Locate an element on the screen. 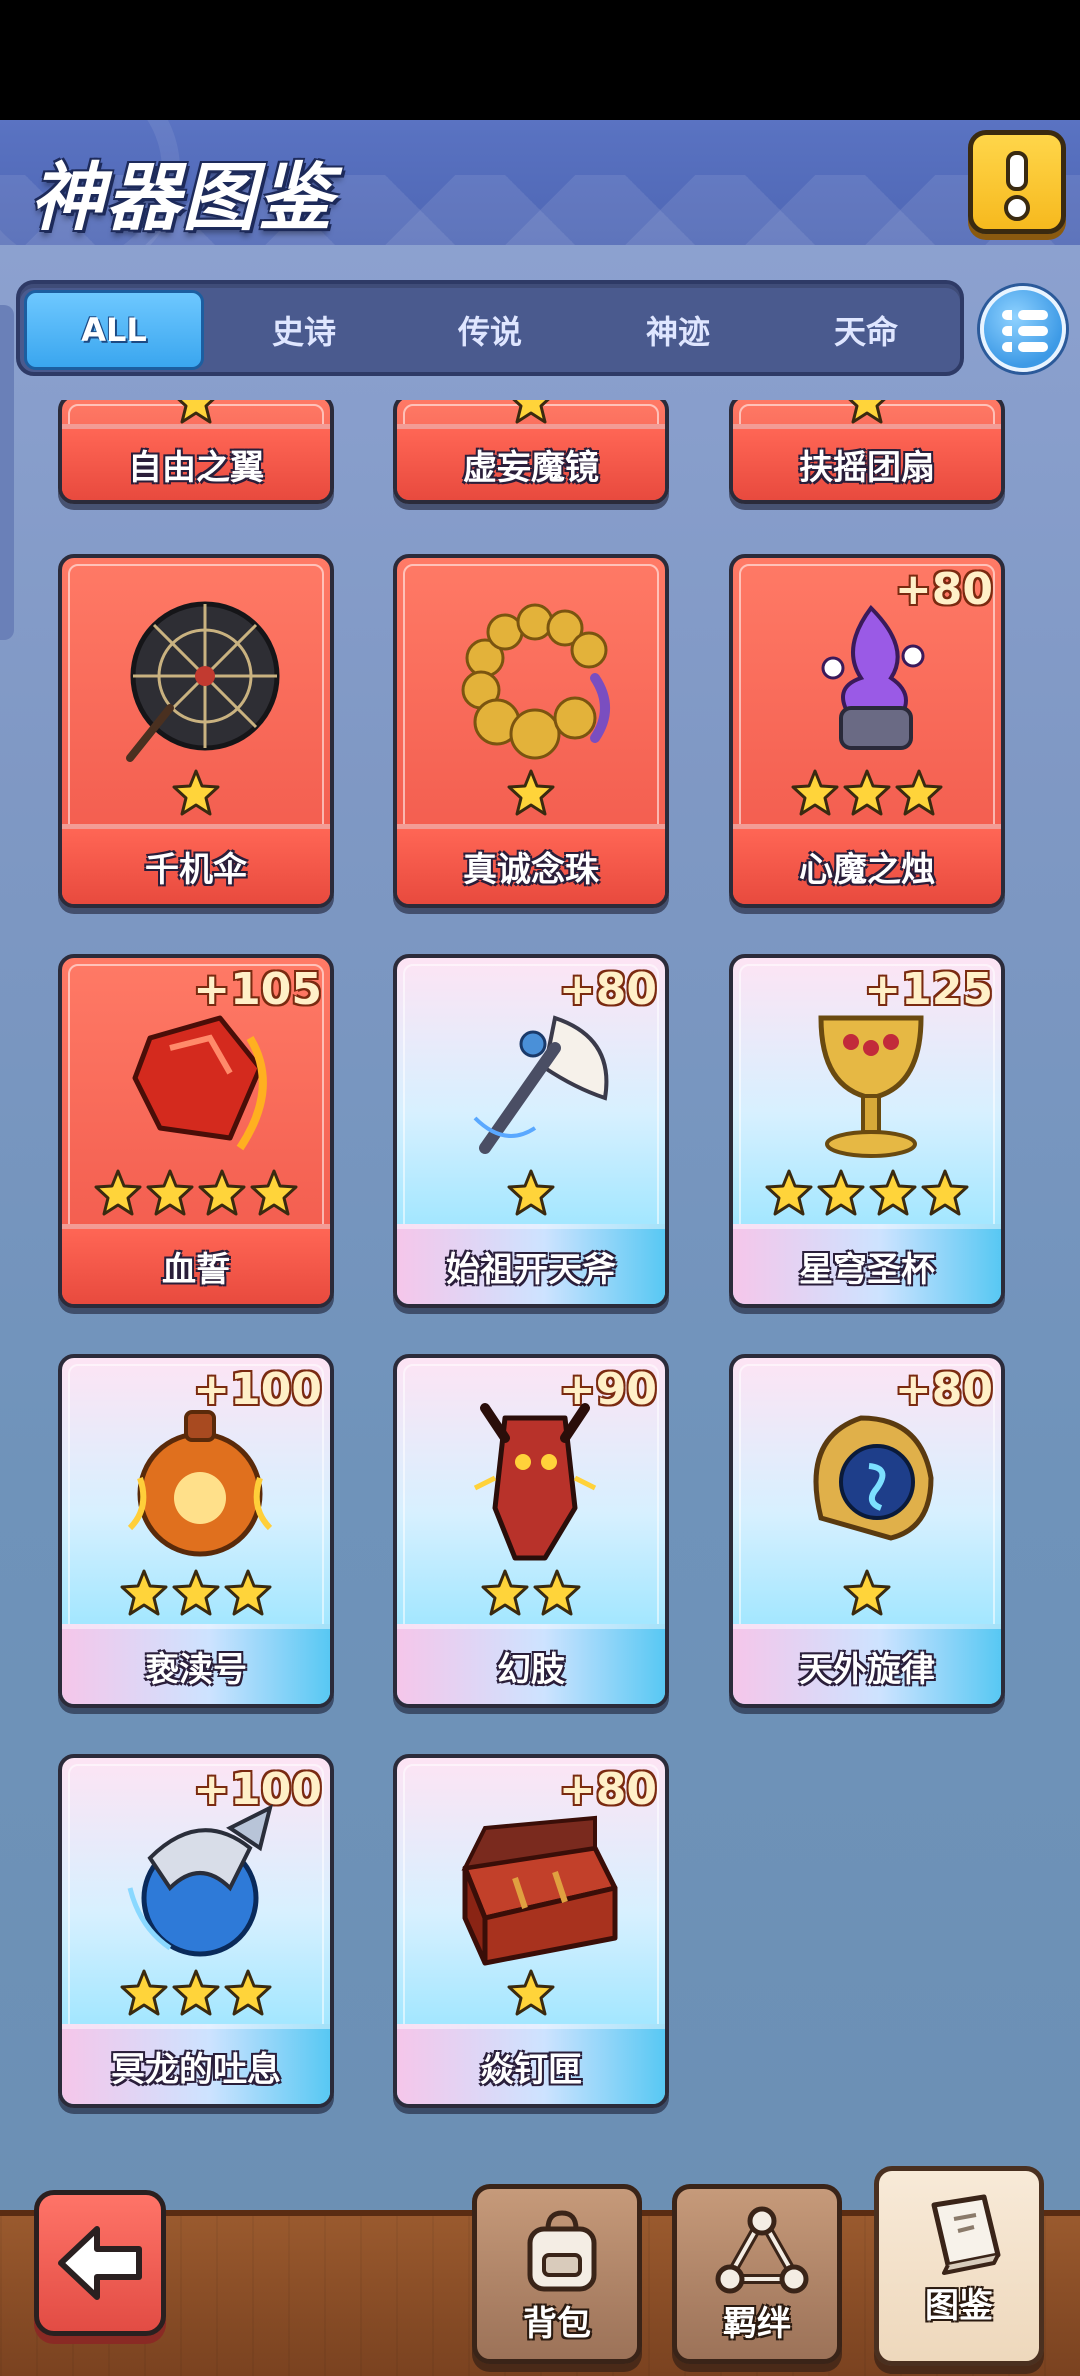  artifact-name: 自由之翼 is located at coordinates (196, 468).